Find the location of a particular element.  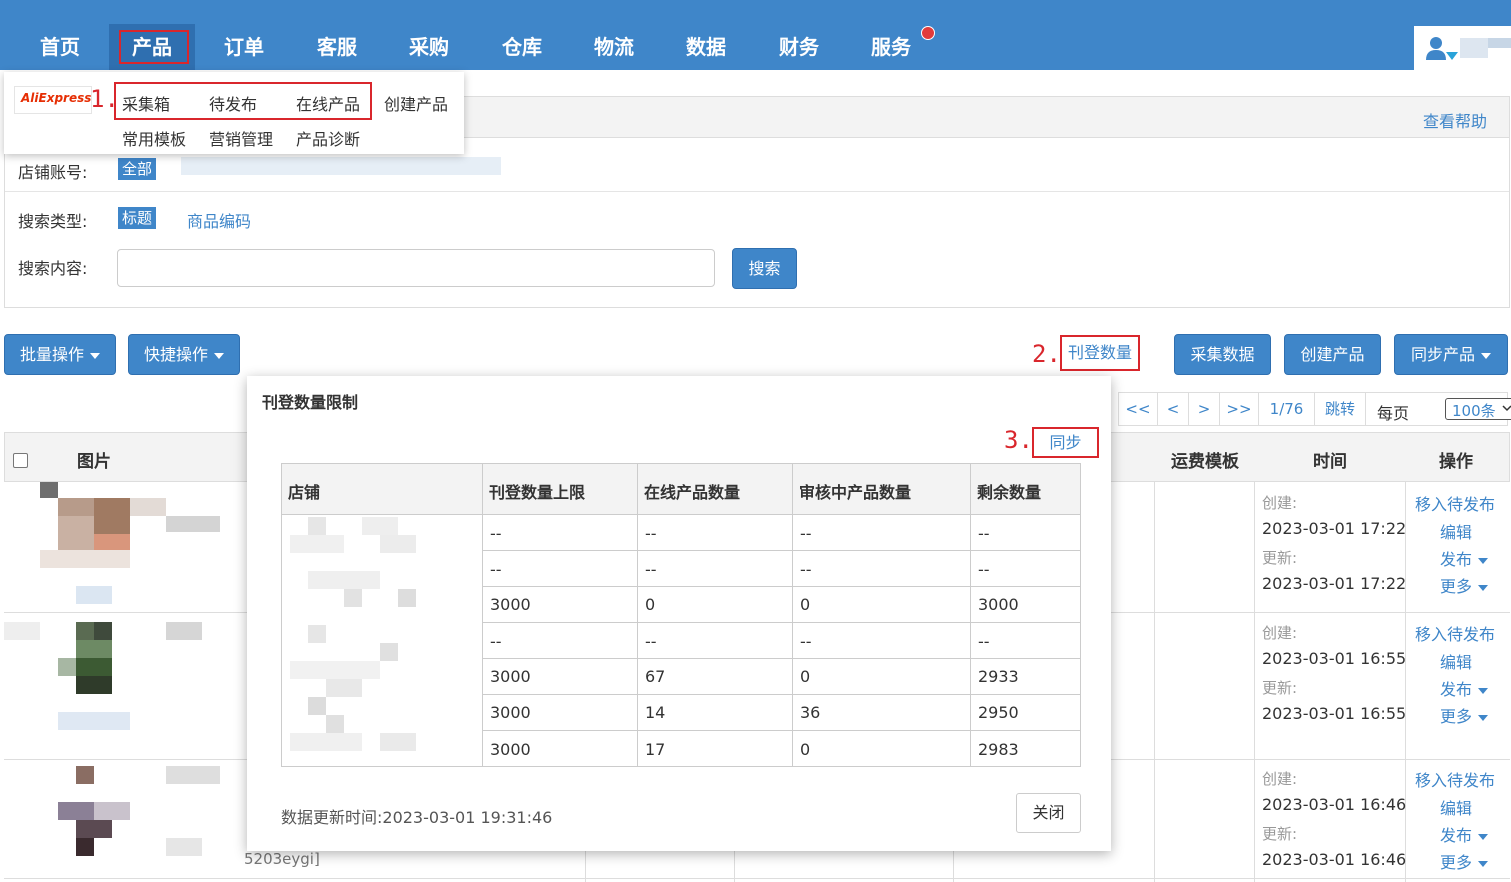

header-shipping-template: 运费模板 is located at coordinates (1205, 462).